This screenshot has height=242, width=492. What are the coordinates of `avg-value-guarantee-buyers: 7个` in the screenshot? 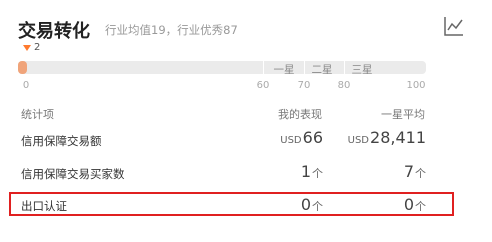 It's located at (414, 171).